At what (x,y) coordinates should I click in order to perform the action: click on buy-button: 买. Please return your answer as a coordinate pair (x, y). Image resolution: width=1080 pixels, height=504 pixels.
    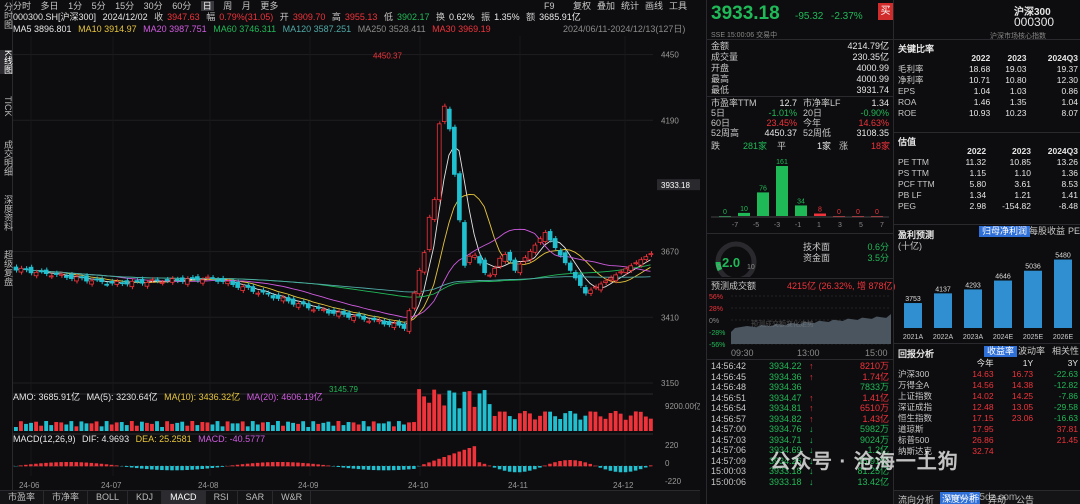
    Looking at the image, I should click on (885, 11).